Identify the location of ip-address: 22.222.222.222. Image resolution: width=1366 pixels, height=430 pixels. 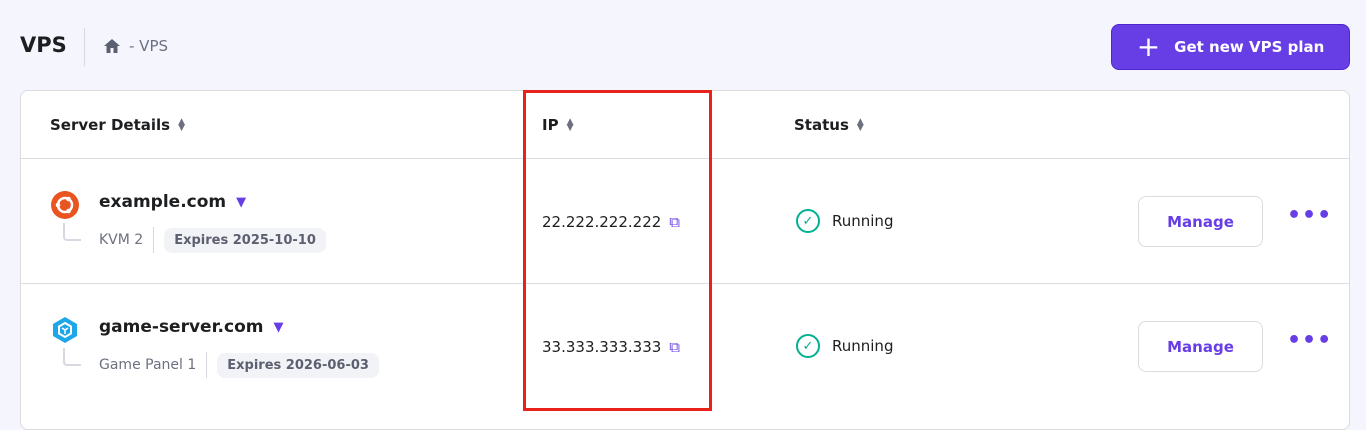
(602, 222).